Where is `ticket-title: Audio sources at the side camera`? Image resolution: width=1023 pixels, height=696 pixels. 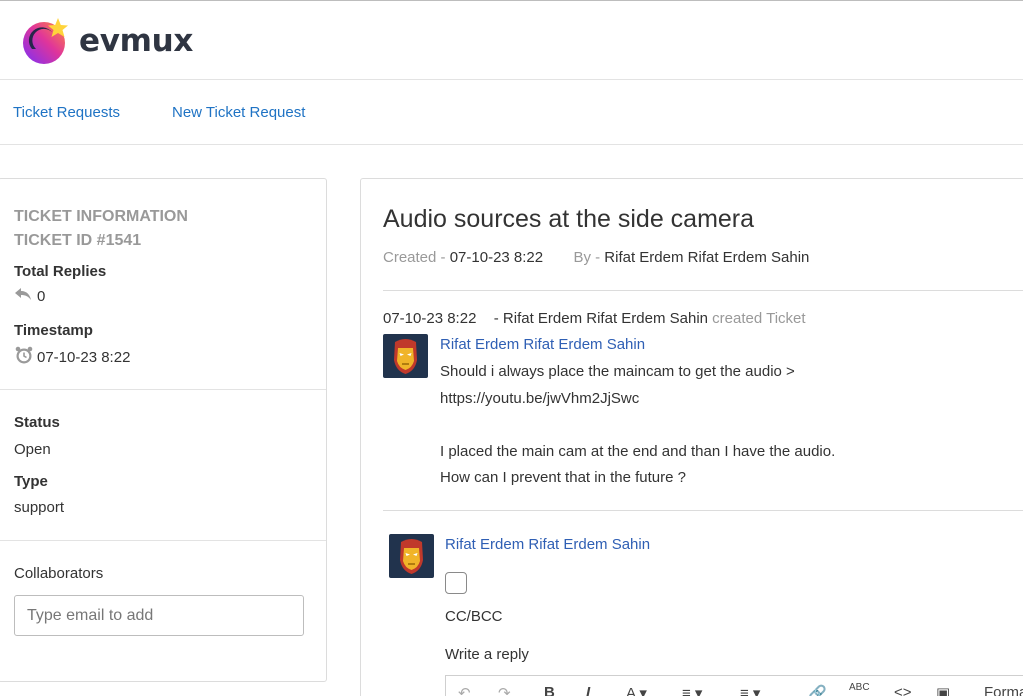
ticket-title: Audio sources at the side camera is located at coordinates (569, 219).